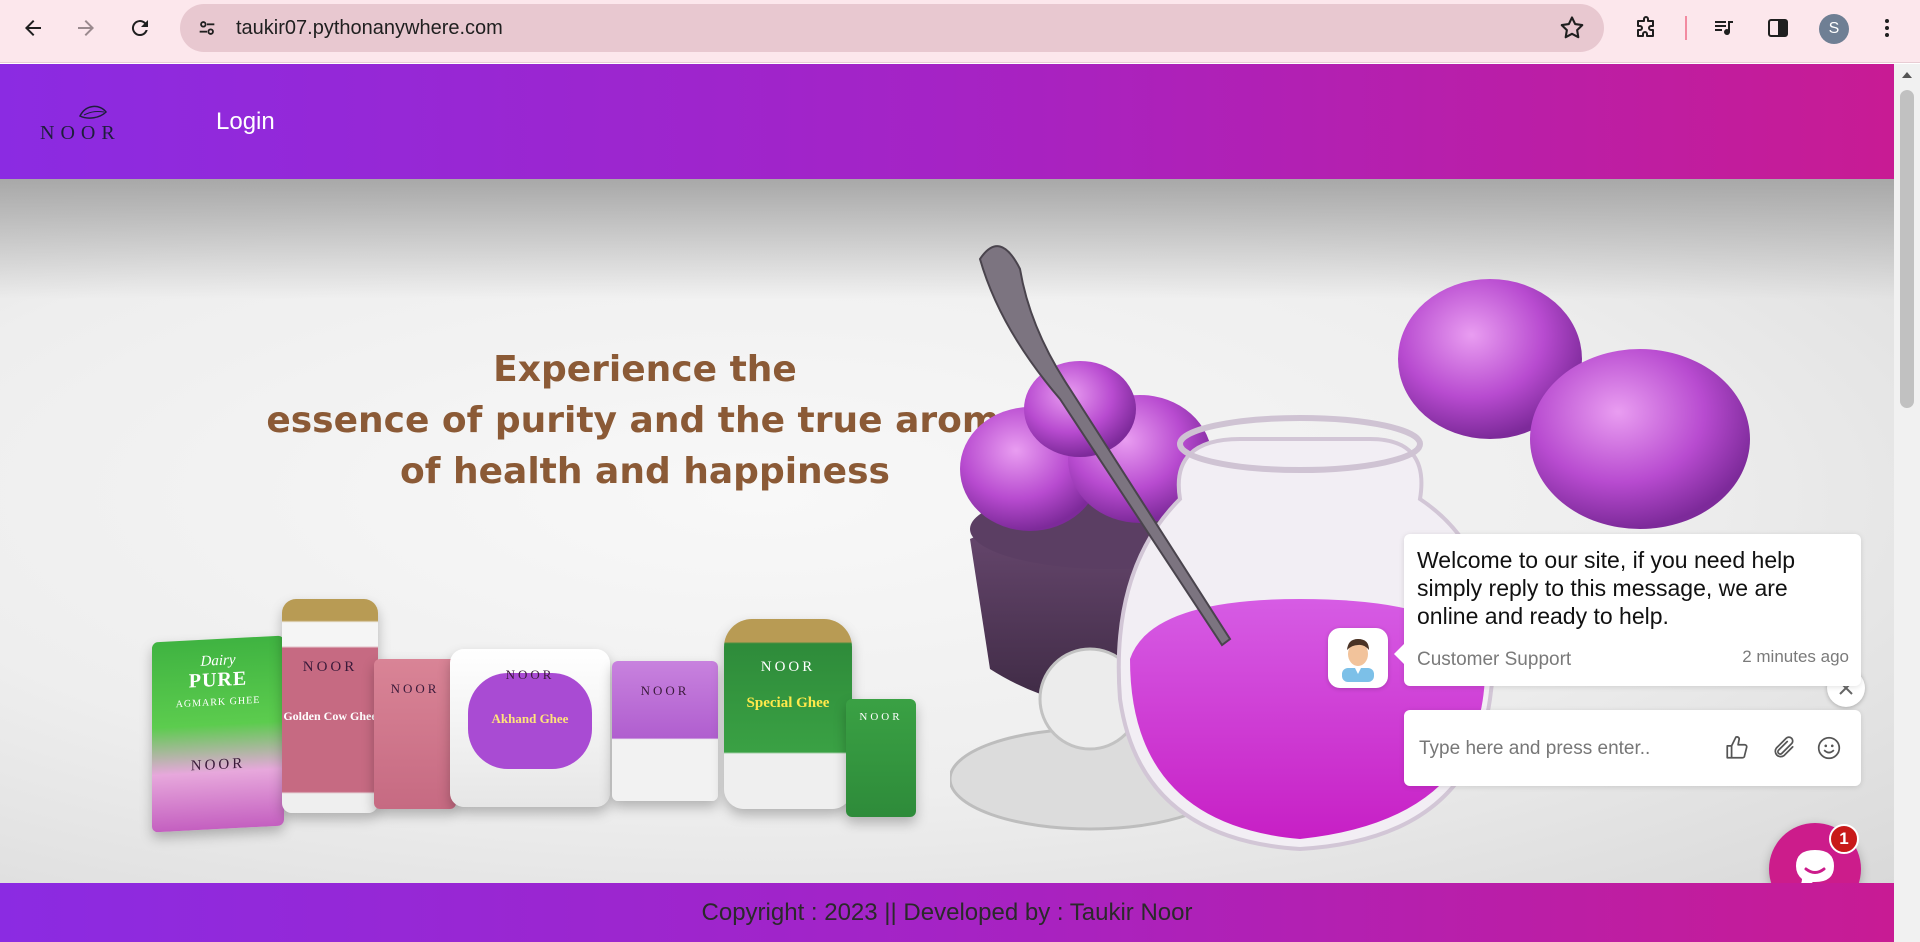 This screenshot has width=1920, height=942. Describe the element at coordinates (1907, 75) in the screenshot. I see `scroll-up-arrow` at that location.